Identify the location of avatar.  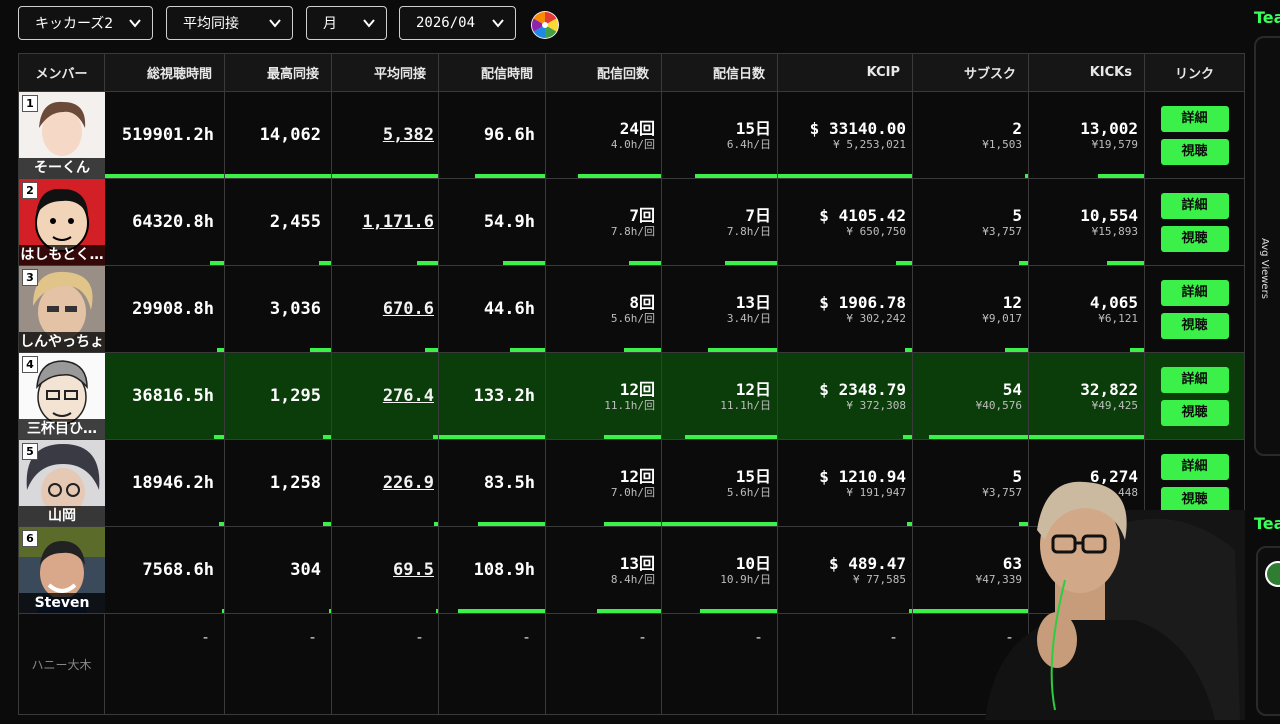
(1272, 574).